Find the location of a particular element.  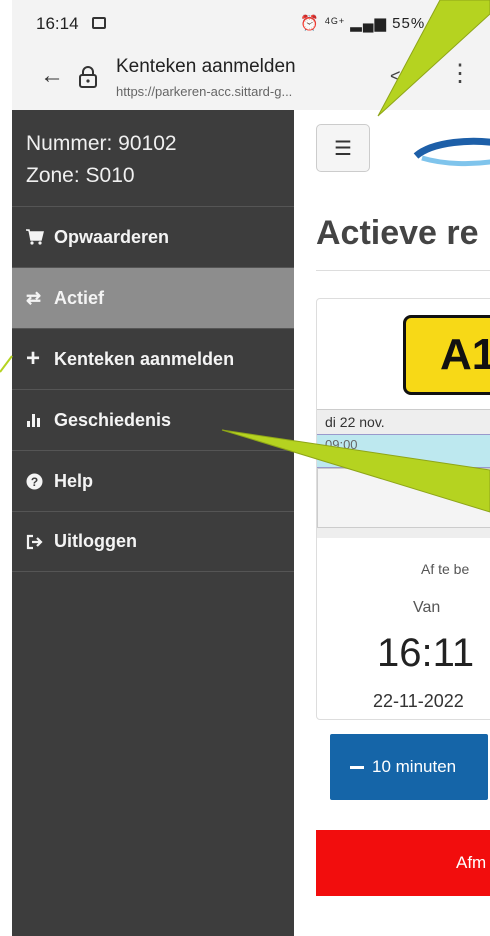

network-label: 4G+ is located at coordinates (335, 21).